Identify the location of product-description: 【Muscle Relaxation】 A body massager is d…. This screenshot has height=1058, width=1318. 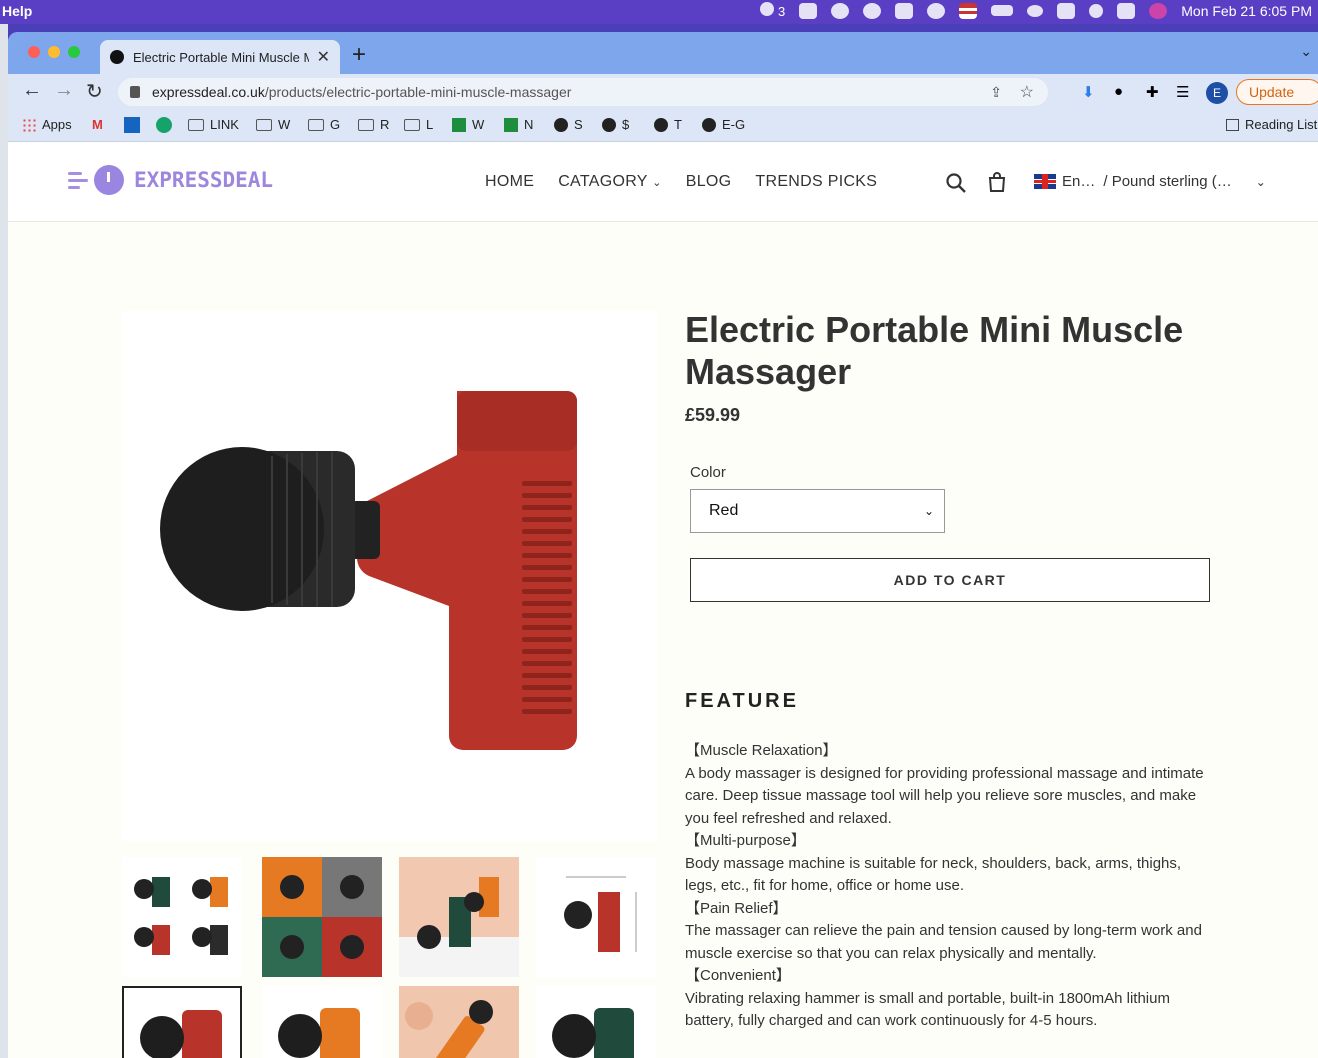
(950, 886).